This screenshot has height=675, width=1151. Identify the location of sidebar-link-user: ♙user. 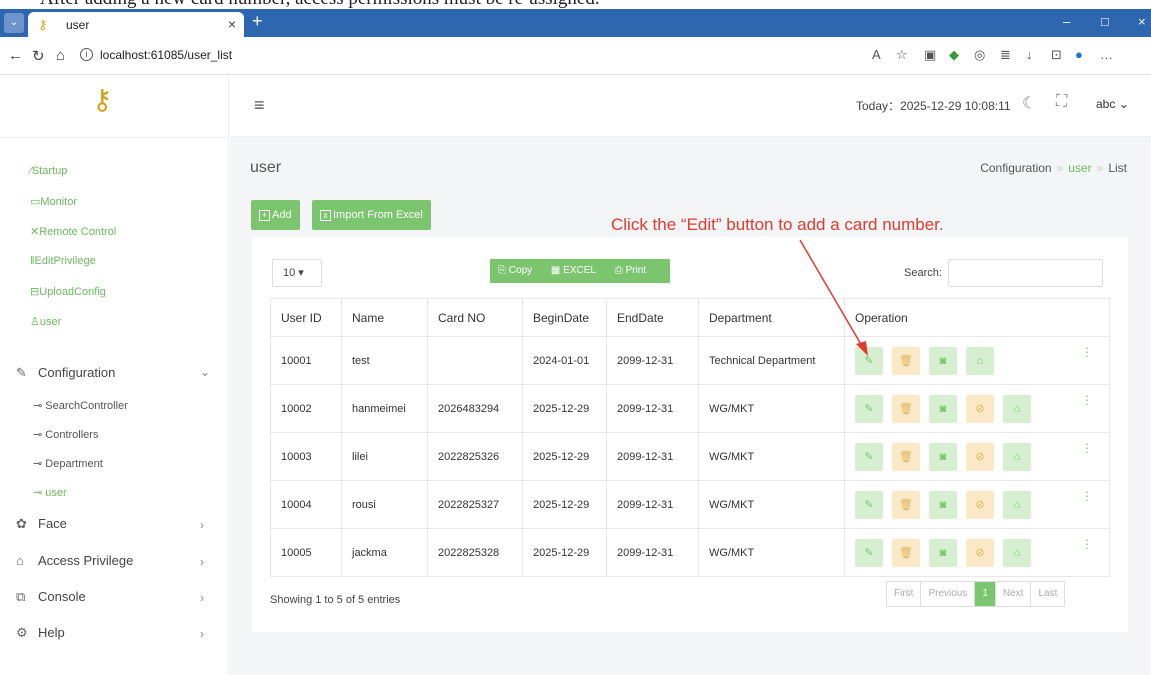
(45, 321).